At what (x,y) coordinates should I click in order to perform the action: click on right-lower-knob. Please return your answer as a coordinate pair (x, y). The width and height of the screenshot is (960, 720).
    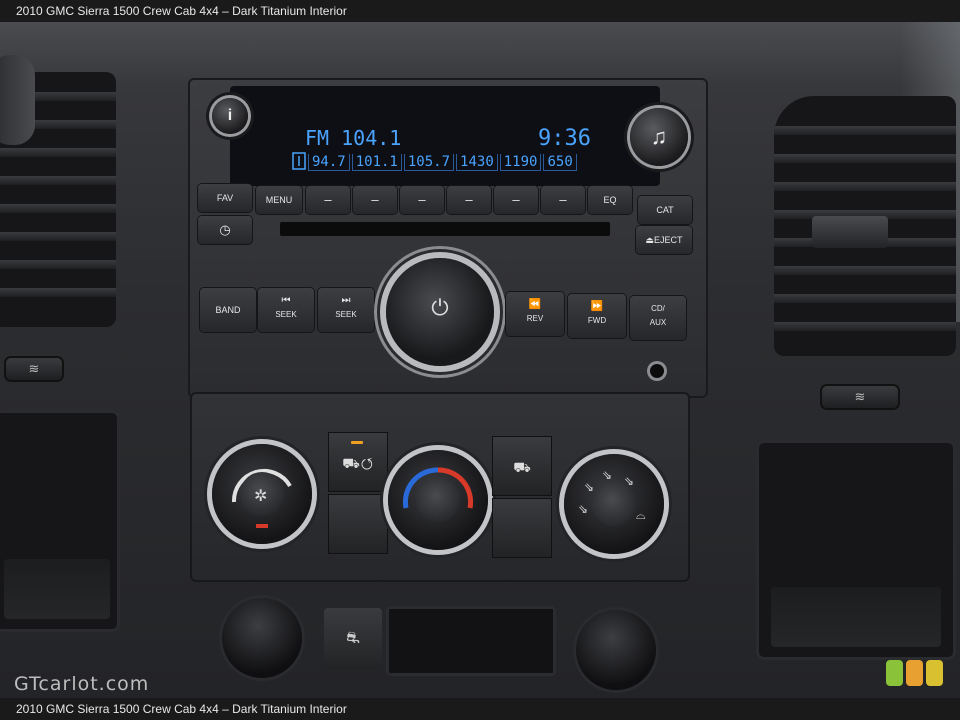
    Looking at the image, I should click on (616, 650).